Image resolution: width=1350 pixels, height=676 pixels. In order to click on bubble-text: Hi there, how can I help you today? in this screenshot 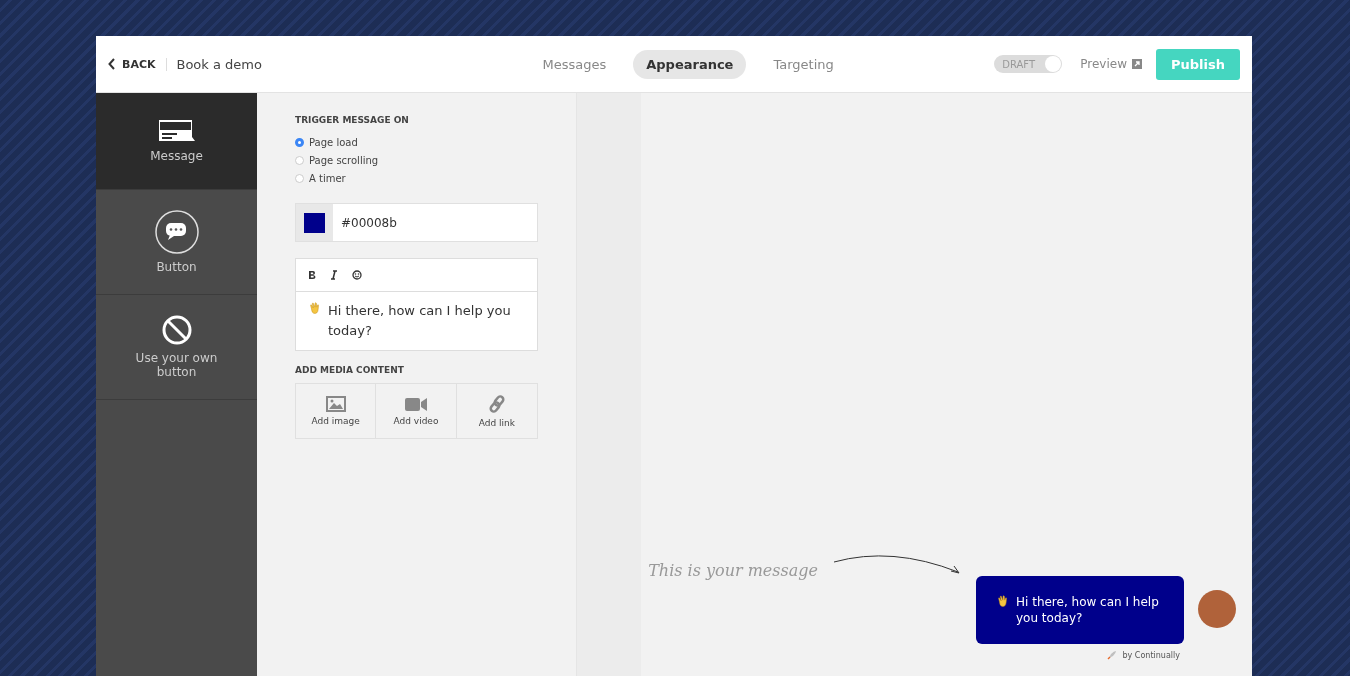, I will do `click(1088, 610)`.